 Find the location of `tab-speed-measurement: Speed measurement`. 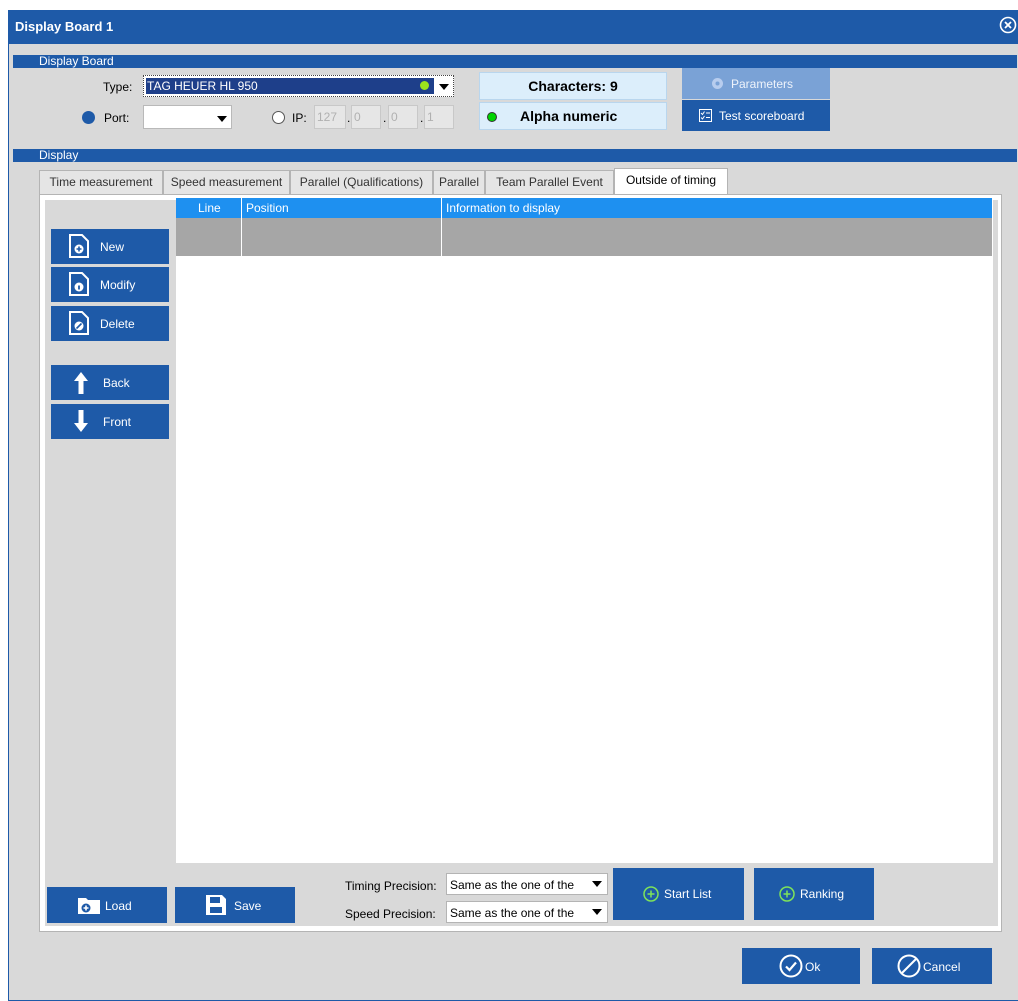

tab-speed-measurement: Speed measurement is located at coordinates (226, 182).